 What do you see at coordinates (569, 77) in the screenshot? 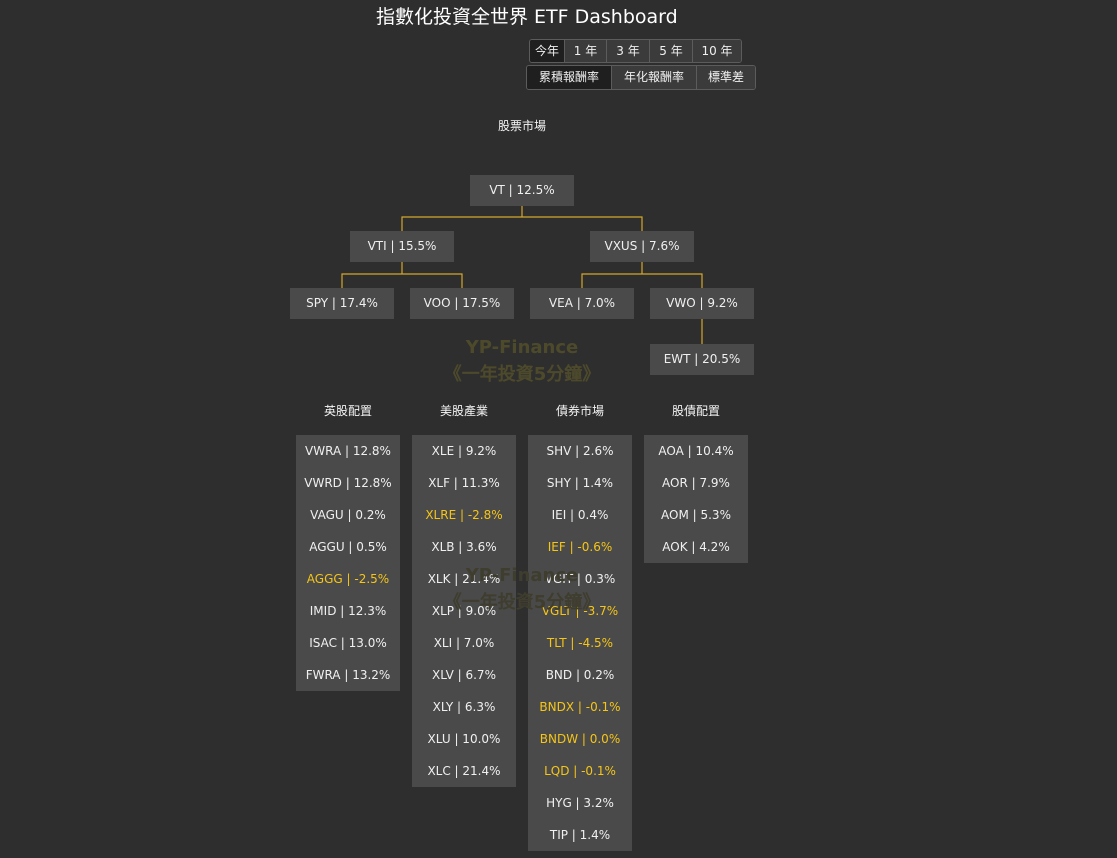
I see `metric-button-cumulative: 累積報酬率` at bounding box center [569, 77].